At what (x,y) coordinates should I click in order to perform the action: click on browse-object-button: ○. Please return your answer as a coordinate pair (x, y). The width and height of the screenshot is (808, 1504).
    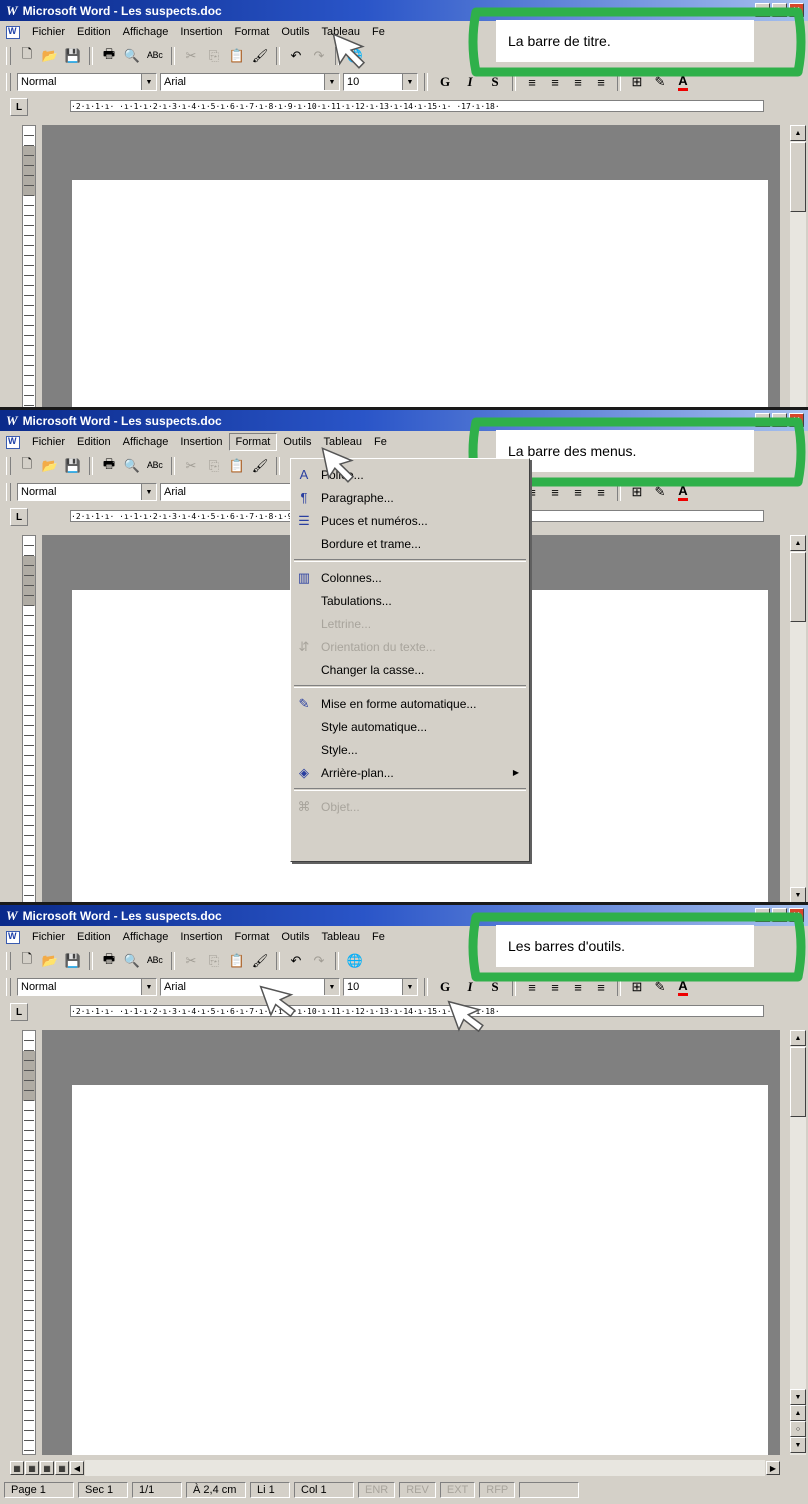
    Looking at the image, I should click on (798, 1429).